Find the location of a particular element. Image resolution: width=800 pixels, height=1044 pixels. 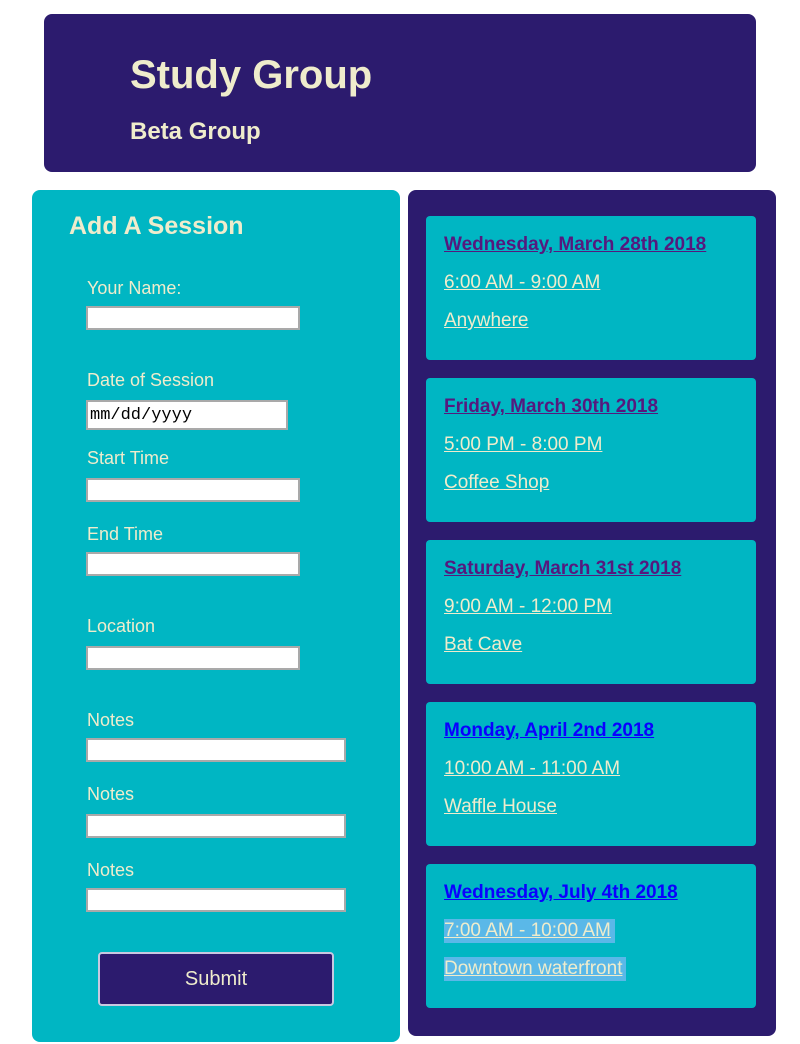

session-date-link: Wednesday, July 4th 2018 is located at coordinates (561, 893).